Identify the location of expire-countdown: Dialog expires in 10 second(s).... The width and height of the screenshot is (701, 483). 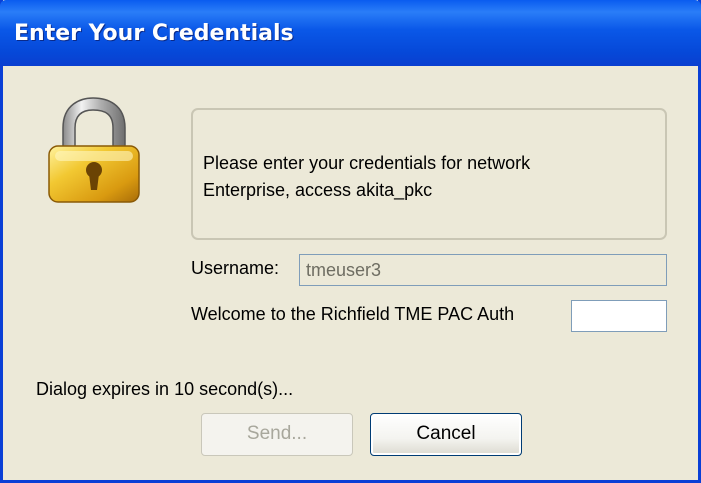
(165, 389).